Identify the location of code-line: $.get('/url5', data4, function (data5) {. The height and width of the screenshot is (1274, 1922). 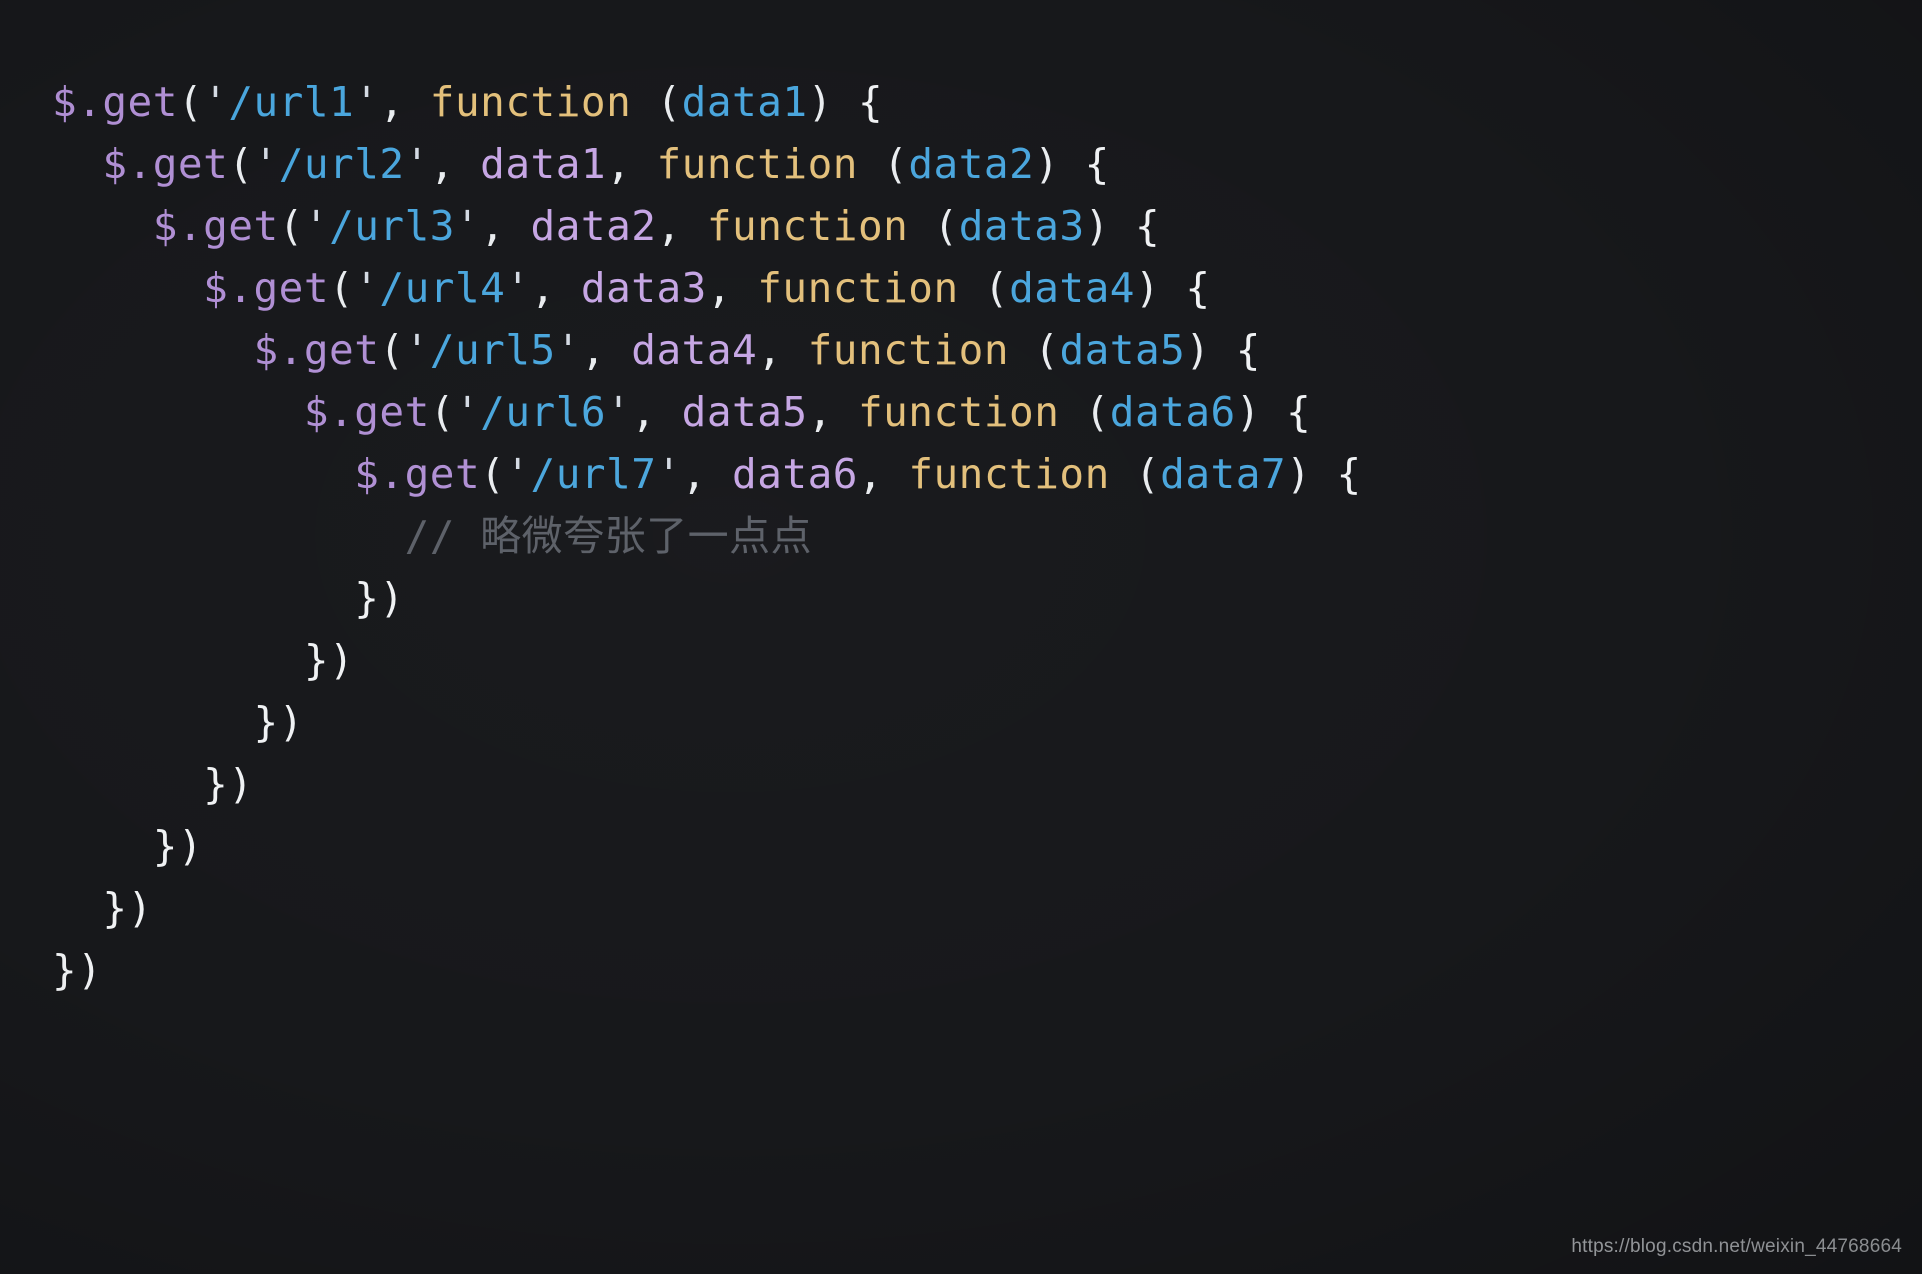
(707, 350).